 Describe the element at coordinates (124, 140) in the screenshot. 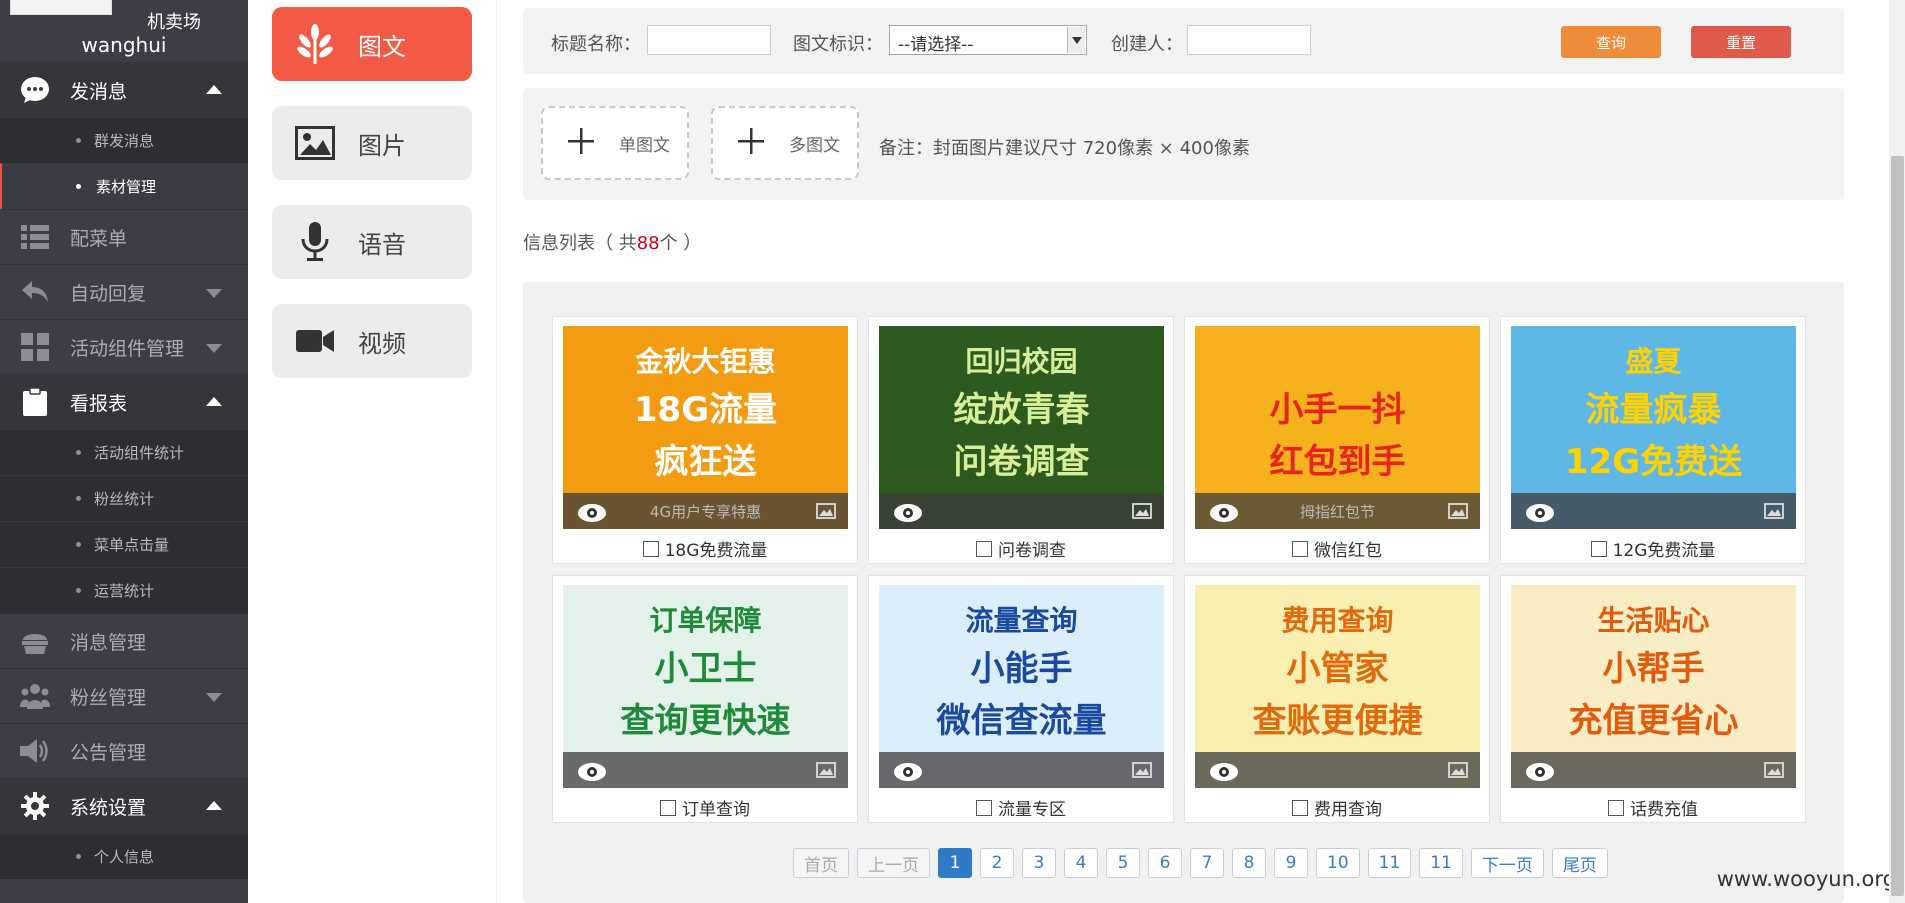

I see `sub-item-mass-message: 群发消息` at that location.